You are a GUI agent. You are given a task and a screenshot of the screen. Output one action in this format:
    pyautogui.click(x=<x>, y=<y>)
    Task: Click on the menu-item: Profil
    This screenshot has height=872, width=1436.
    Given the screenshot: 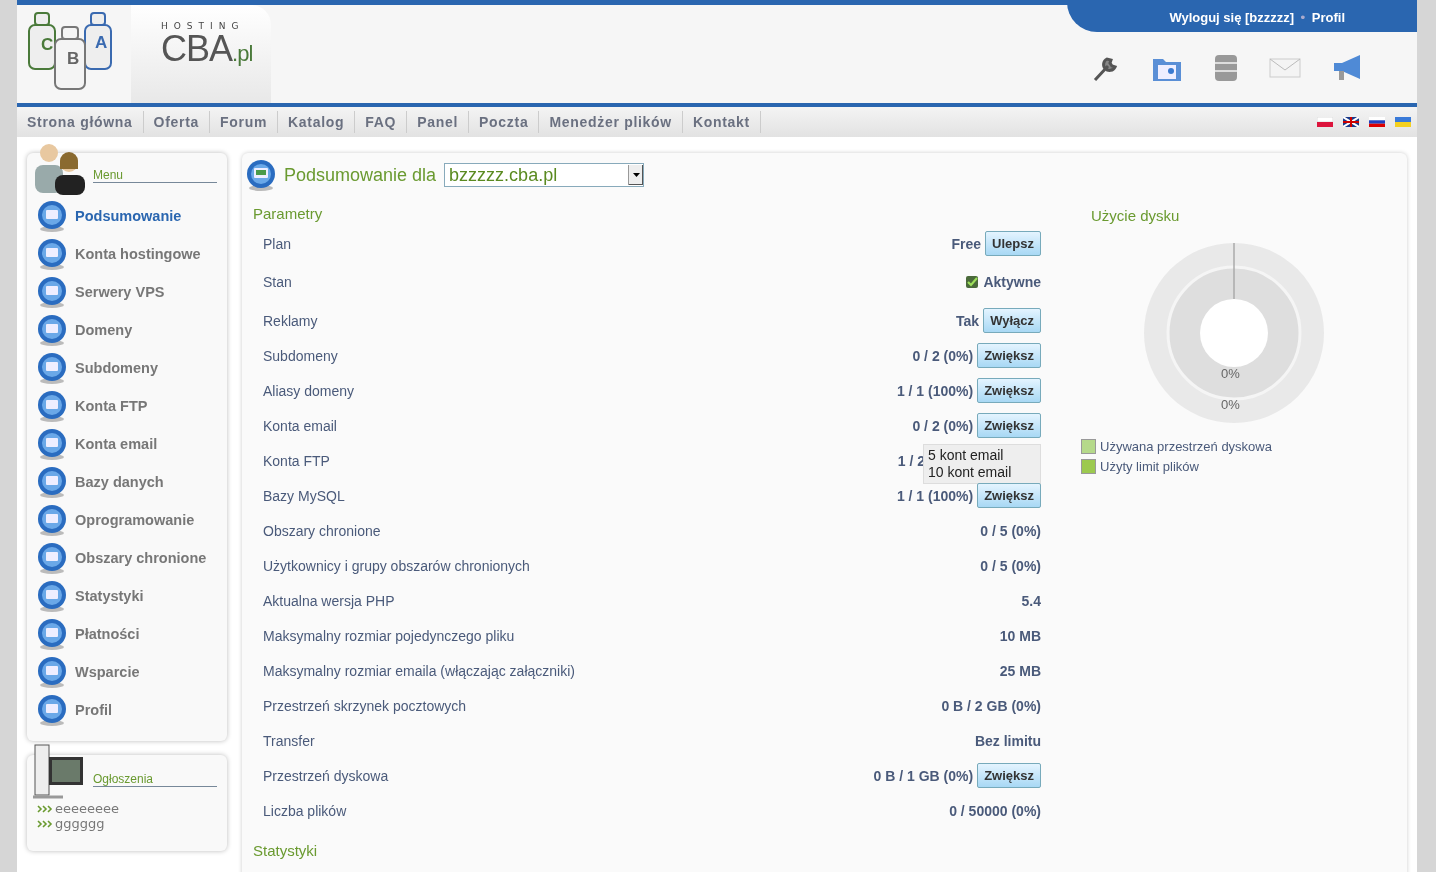 What is the action you would take?
    pyautogui.click(x=132, y=710)
    